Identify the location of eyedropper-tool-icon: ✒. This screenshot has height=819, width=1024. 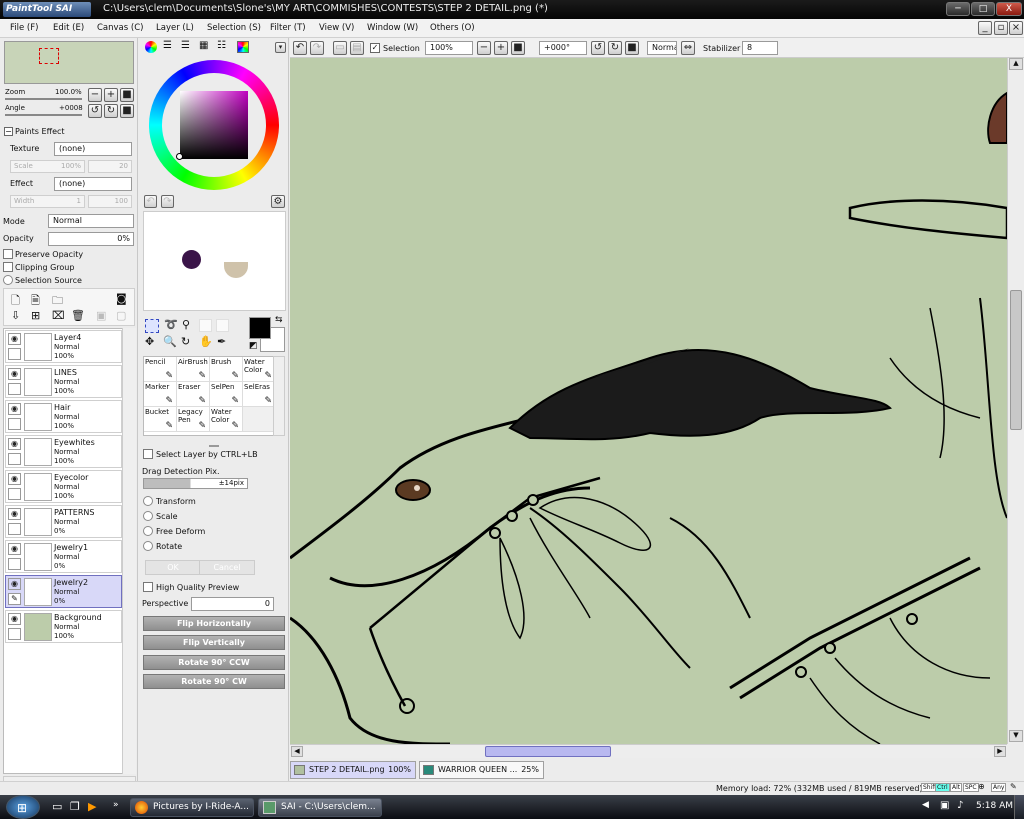
(221, 341).